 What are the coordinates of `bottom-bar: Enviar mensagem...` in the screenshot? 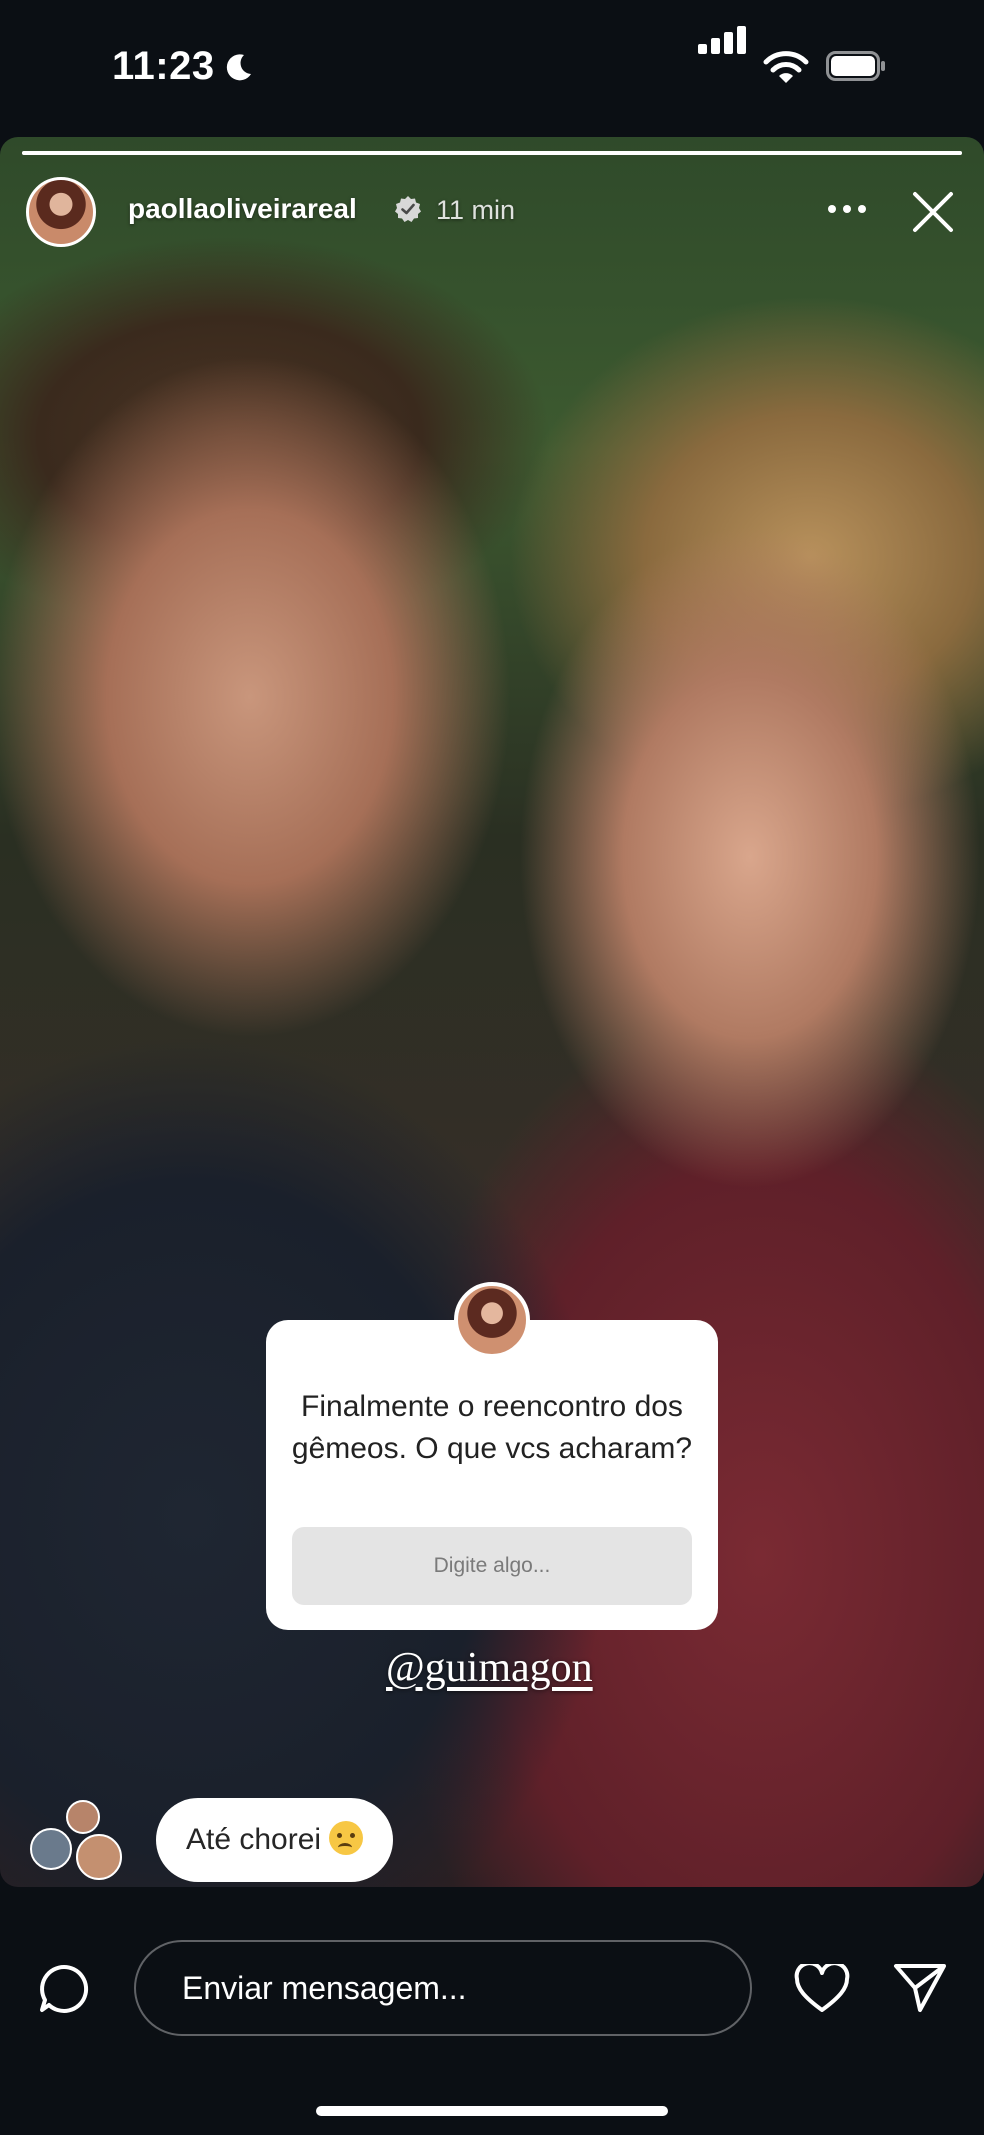 It's located at (492, 2011).